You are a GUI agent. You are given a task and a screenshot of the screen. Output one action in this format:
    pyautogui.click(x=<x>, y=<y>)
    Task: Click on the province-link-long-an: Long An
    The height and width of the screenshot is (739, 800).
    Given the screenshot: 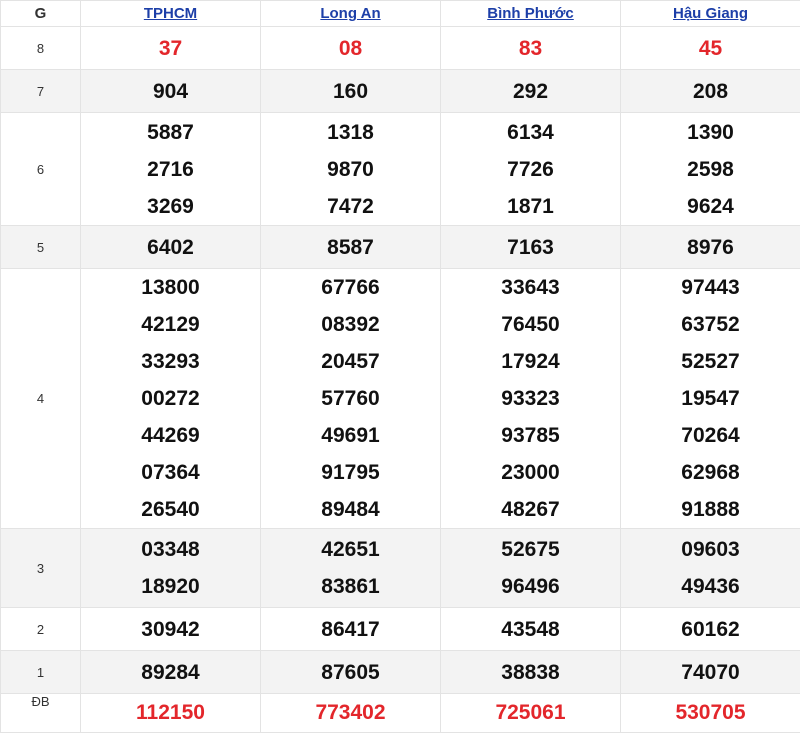 What is the action you would take?
    pyautogui.click(x=350, y=13)
    